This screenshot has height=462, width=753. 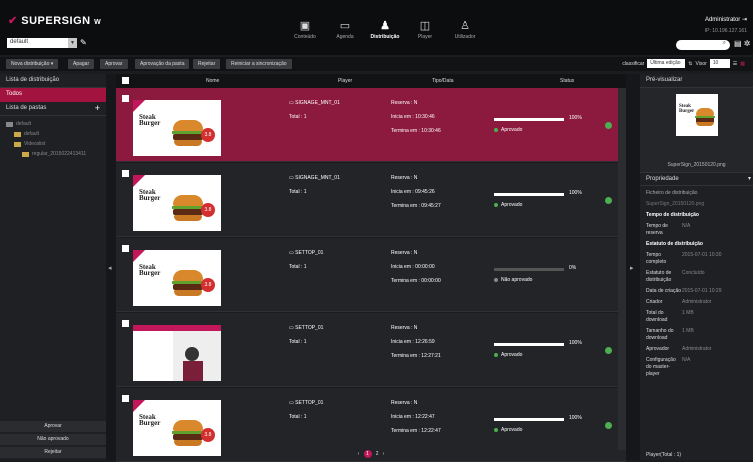 I want to click on page-2: 2, so click(x=377, y=454).